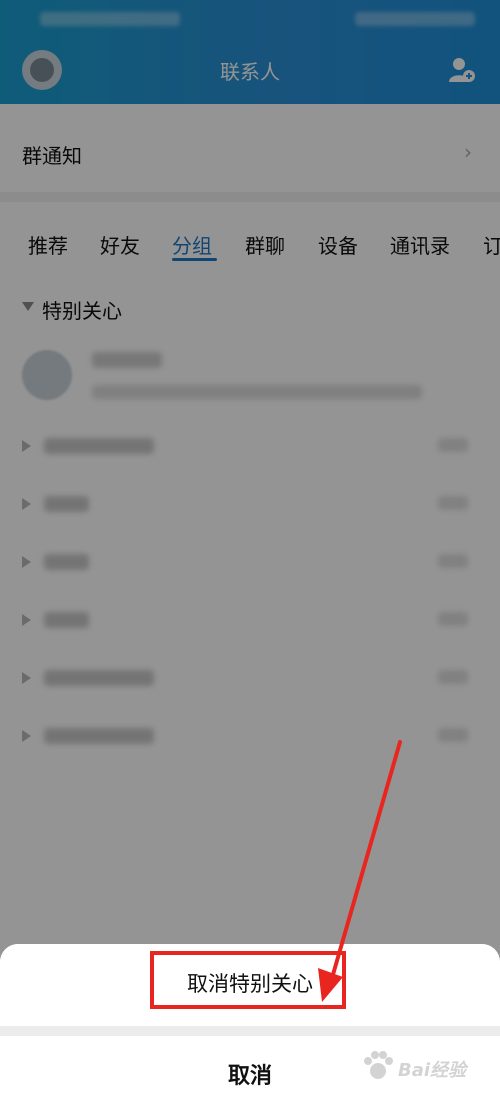 This screenshot has height=1111, width=500. I want to click on watermark-logo: Bai经验, so click(425, 1069).